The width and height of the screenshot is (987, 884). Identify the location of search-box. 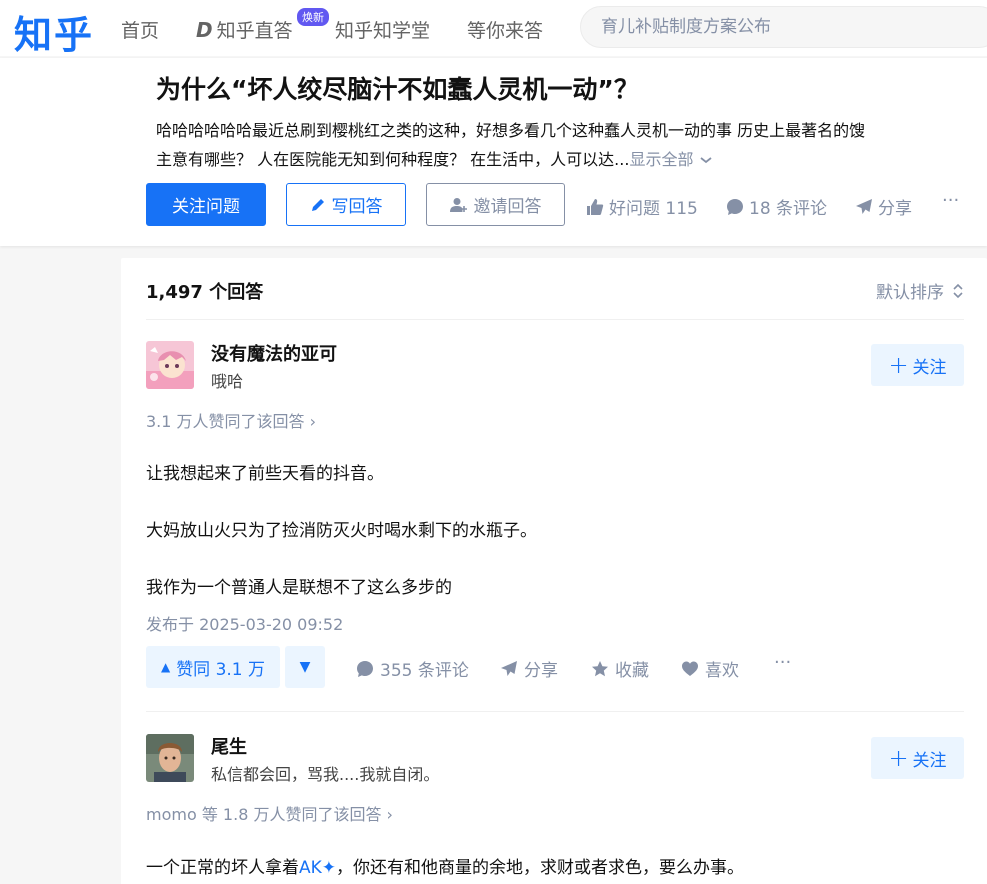
(783, 27).